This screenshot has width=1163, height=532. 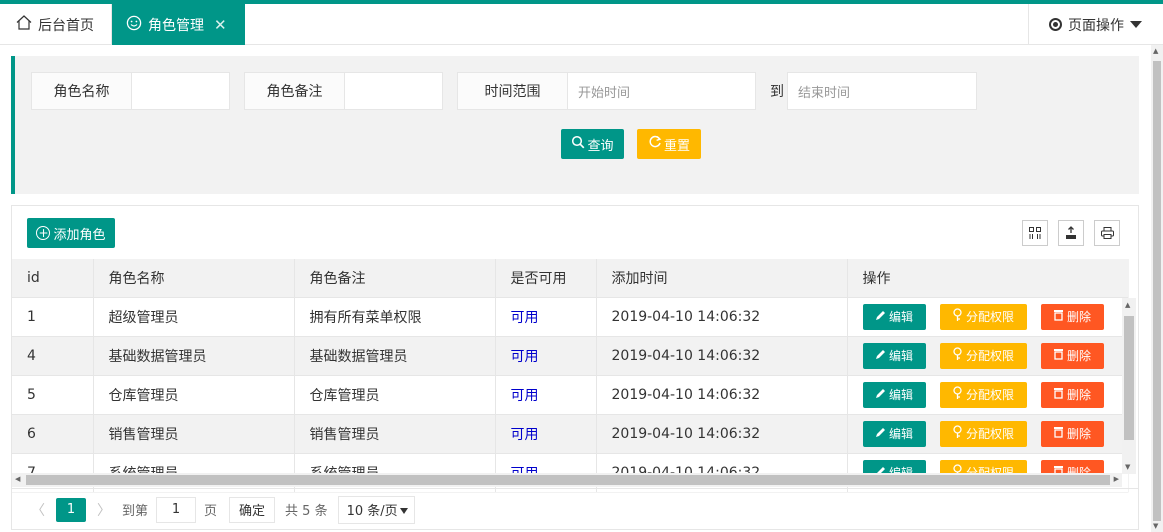 I want to click on refresh-icon, so click(x=655, y=144).